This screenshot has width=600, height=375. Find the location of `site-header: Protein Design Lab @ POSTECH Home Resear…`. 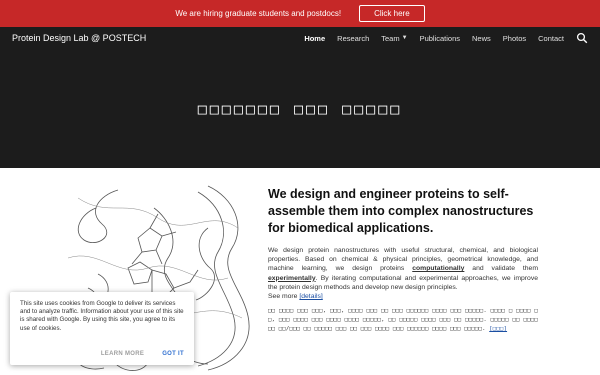

site-header: Protein Design Lab @ POSTECH Home Resear… is located at coordinates (300, 38).